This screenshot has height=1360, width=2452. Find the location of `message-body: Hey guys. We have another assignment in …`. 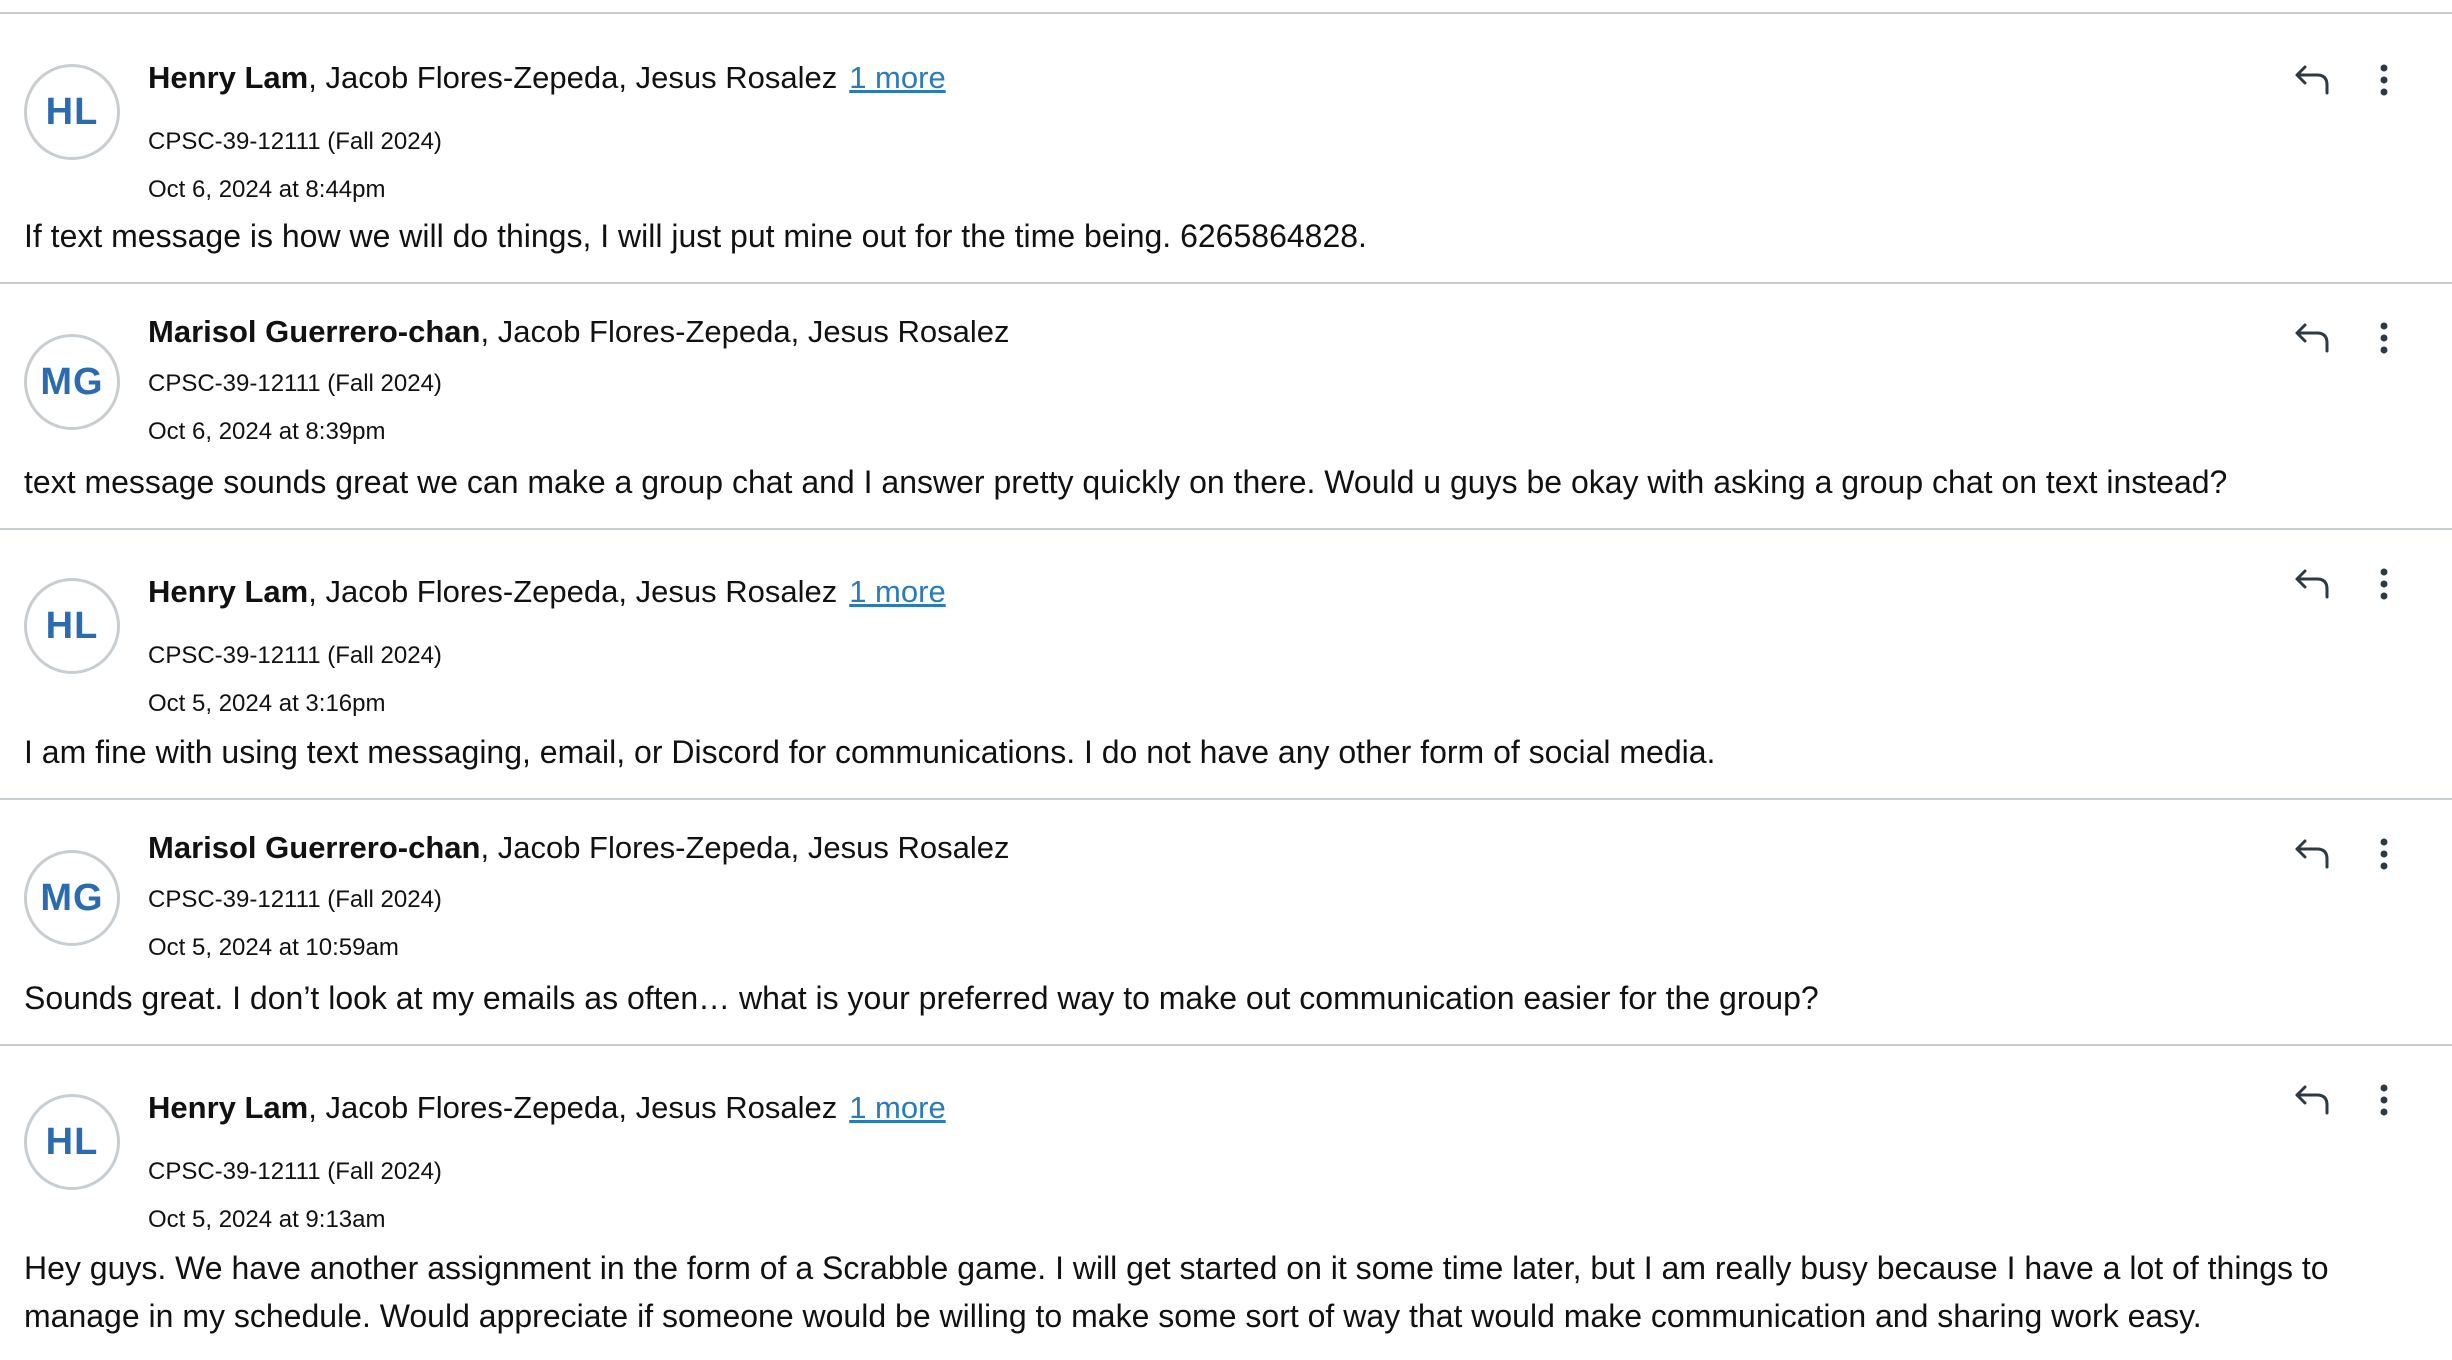

message-body: Hey guys. We have another assignment in … is located at coordinates (1176, 1292).